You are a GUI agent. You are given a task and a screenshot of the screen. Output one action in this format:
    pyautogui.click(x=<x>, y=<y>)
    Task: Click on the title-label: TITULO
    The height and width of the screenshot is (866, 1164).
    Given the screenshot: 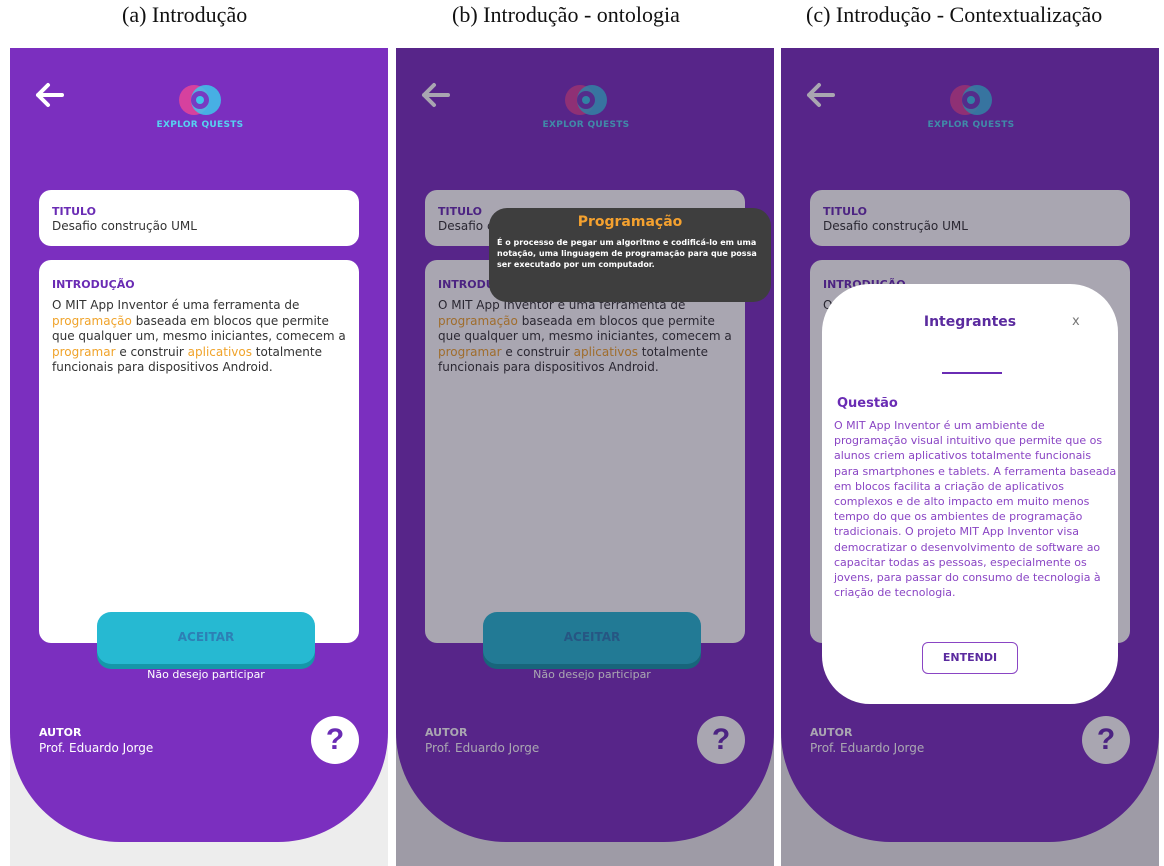 What is the action you would take?
    pyautogui.click(x=74, y=211)
    